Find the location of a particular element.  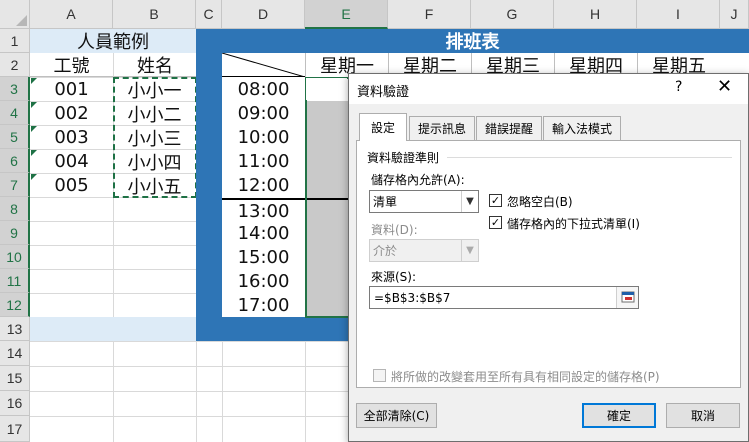

column-header-g: G is located at coordinates (512, 14).